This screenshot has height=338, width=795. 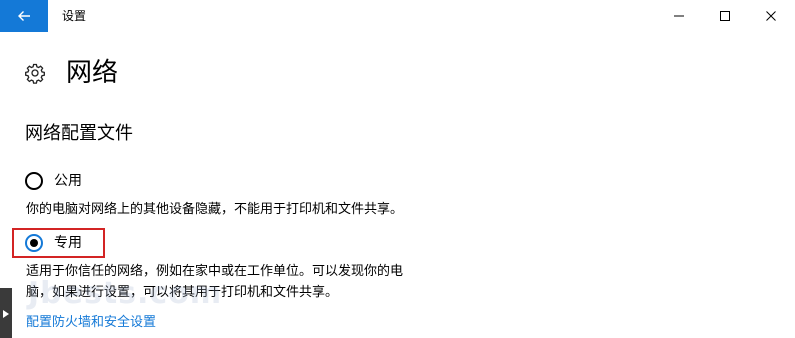 I want to click on radio-private-circle, so click(x=34, y=243).